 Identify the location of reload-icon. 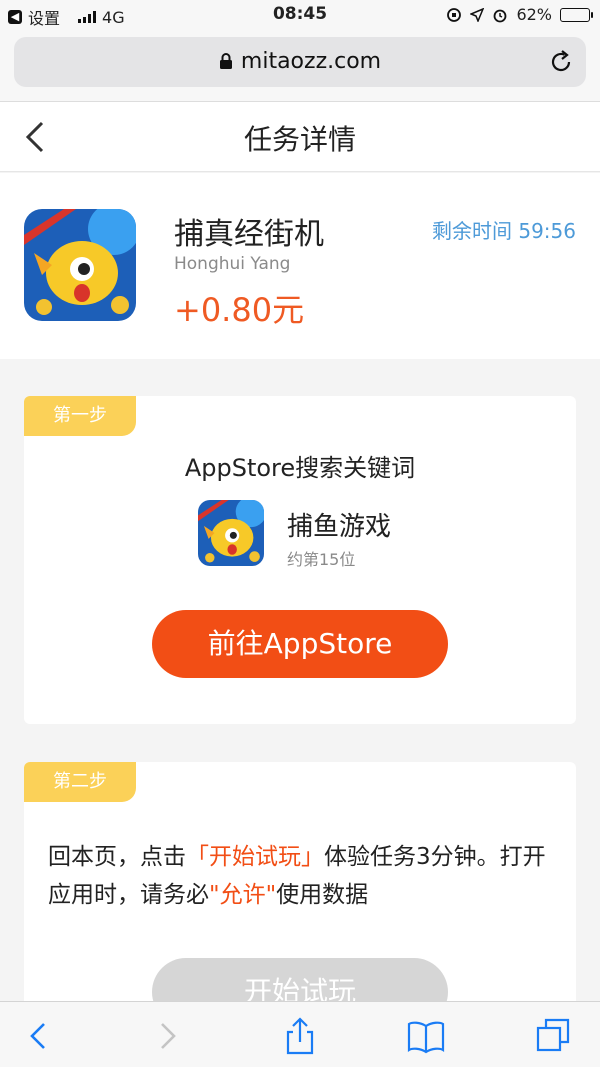
(561, 62).